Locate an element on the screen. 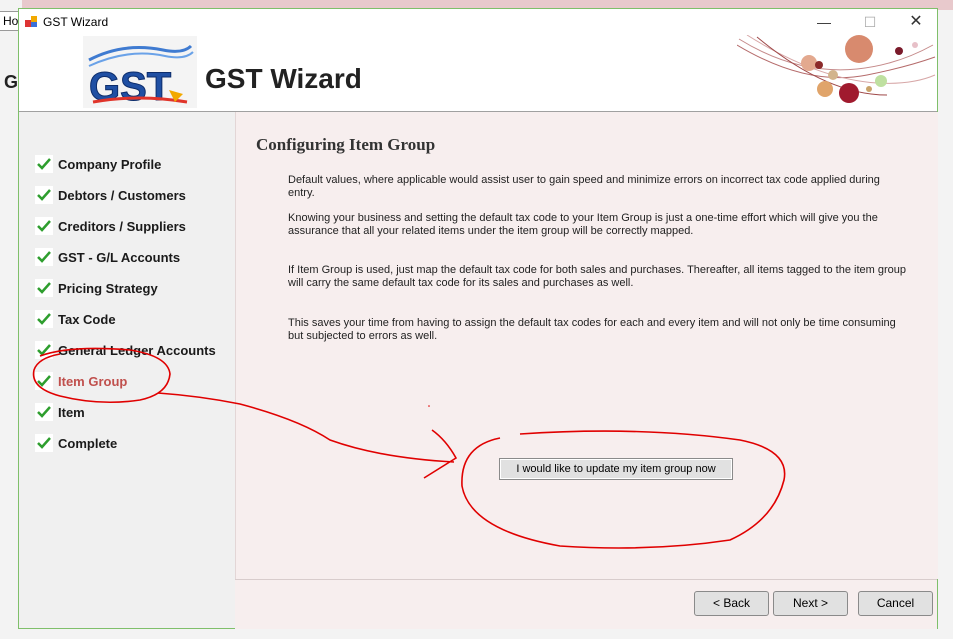 The height and width of the screenshot is (639, 953). step-item: Complete is located at coordinates (76, 443).